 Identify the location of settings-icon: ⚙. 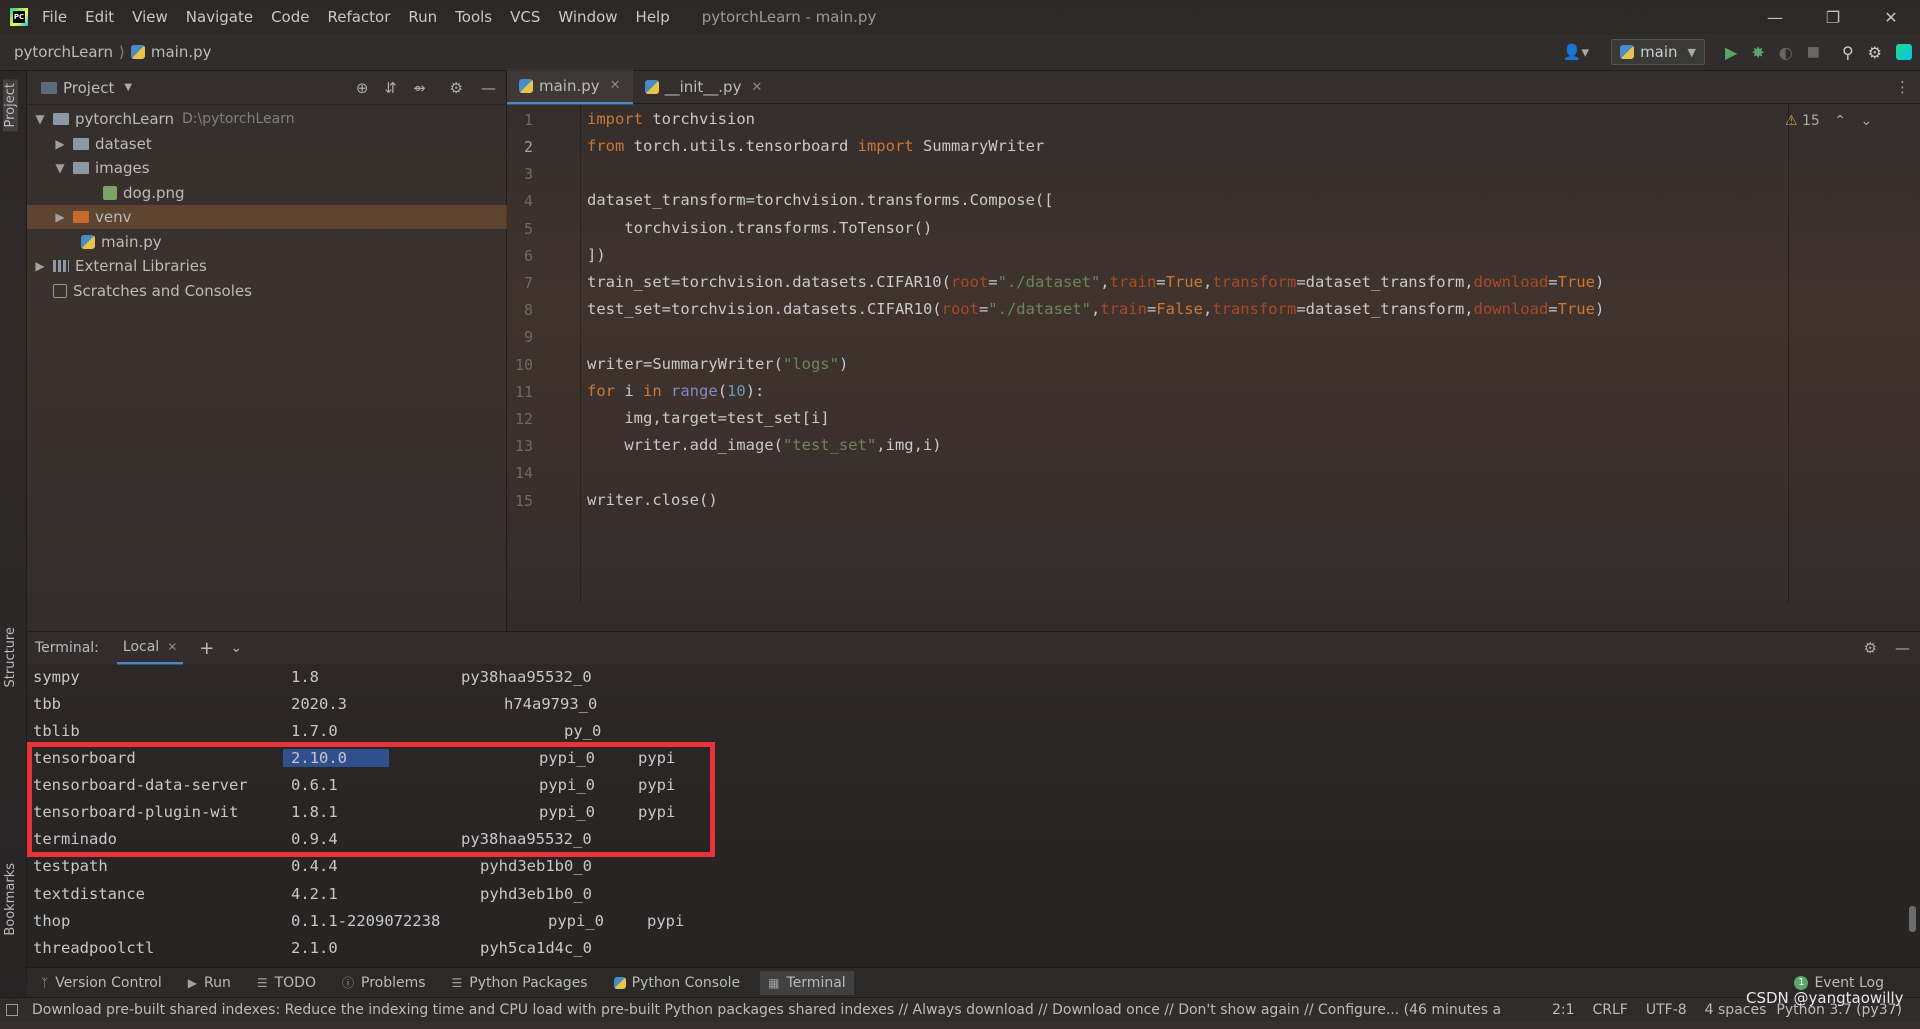
(1875, 52).